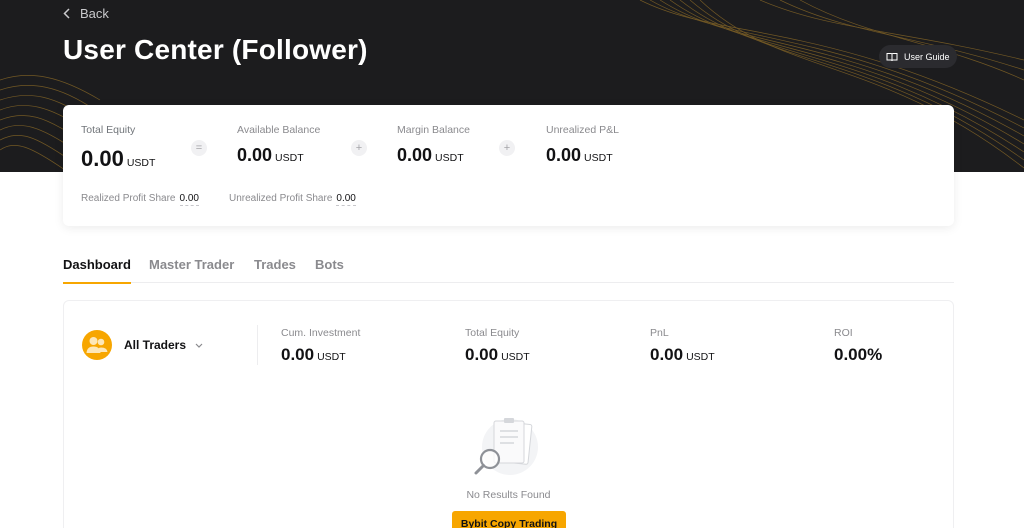  Describe the element at coordinates (128, 198) in the screenshot. I see `realized-profit-share-label: Realized Profit Share` at that location.